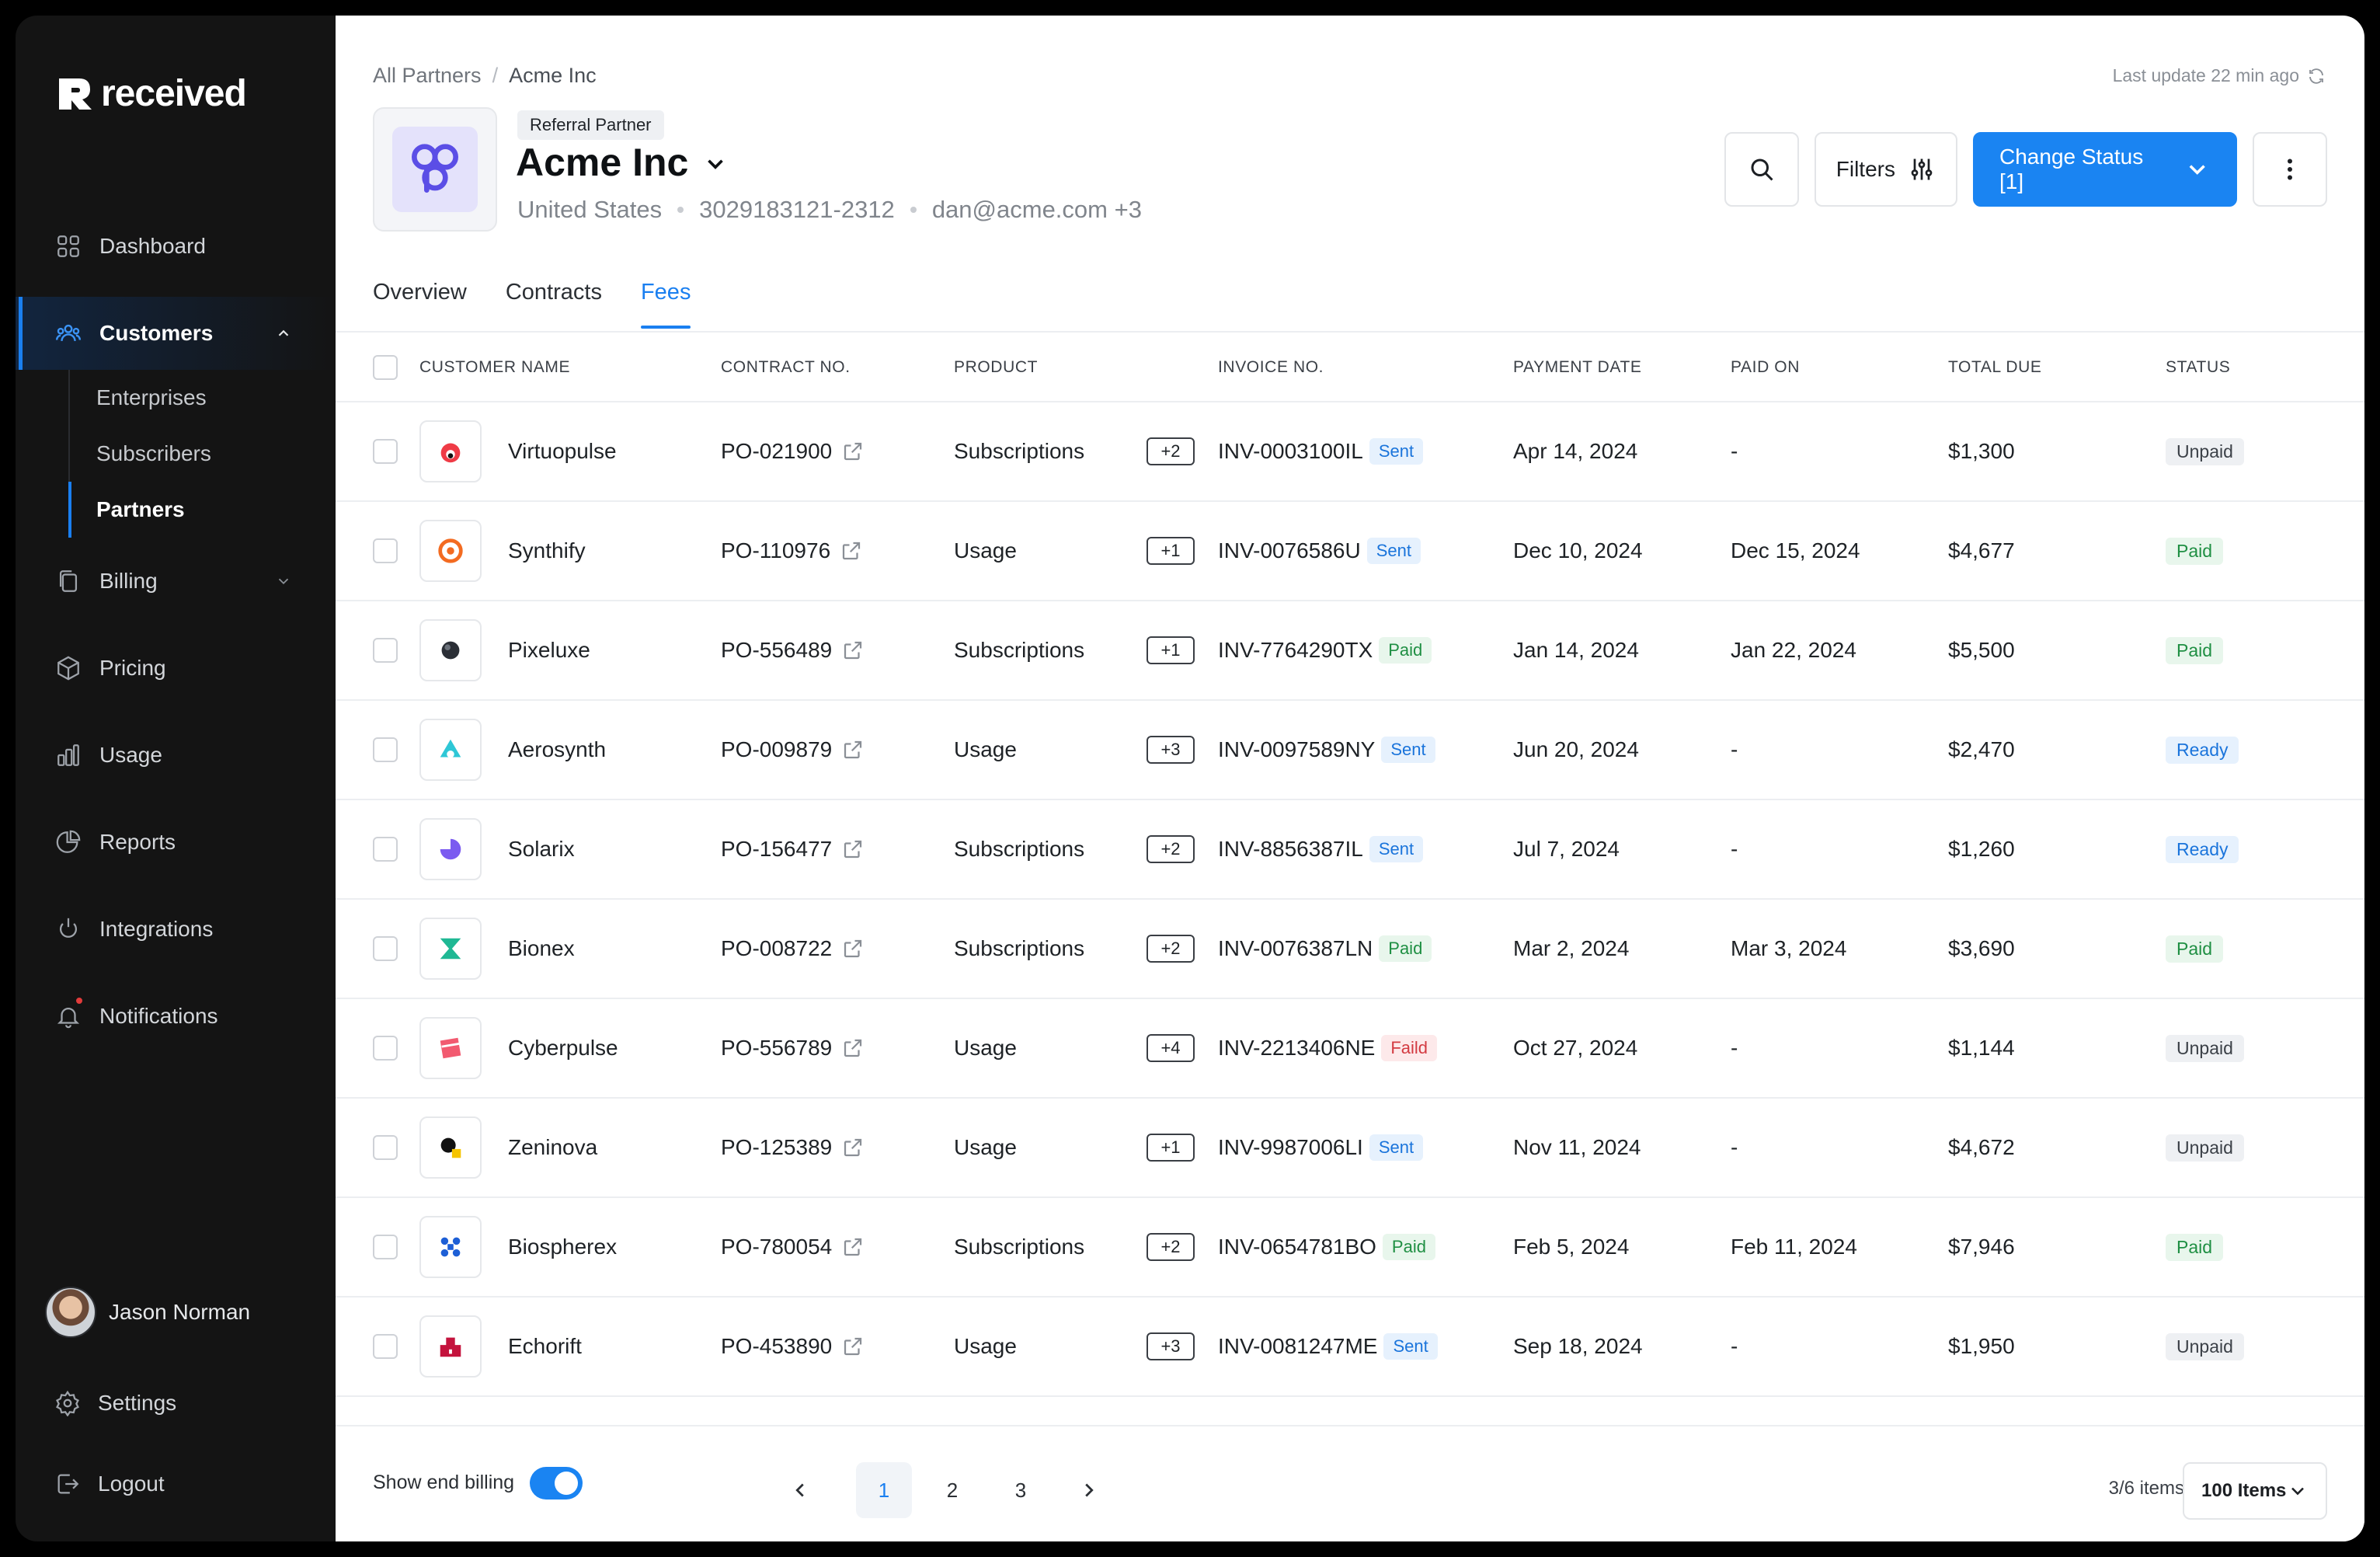 This screenshot has width=2380, height=1557. What do you see at coordinates (1021, 1490) in the screenshot?
I see `page-3-button: 3` at bounding box center [1021, 1490].